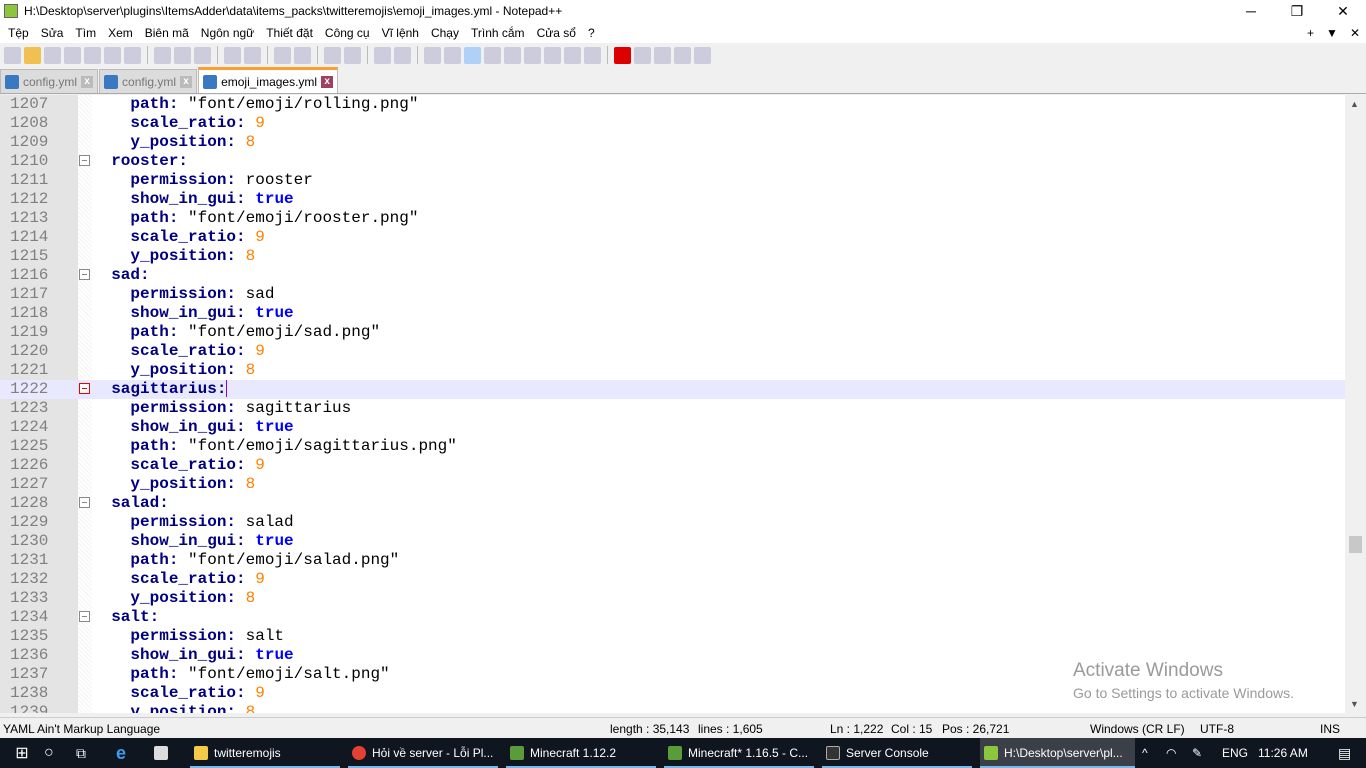  I want to click on code-line: 1239 y_position: 8, so click(672, 708).